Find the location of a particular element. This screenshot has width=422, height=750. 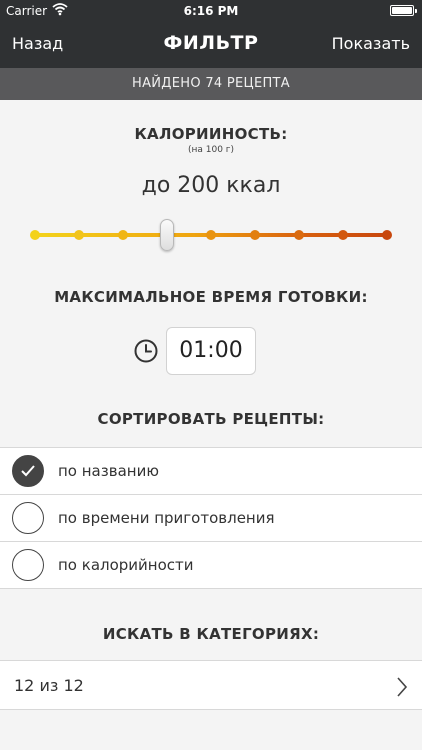

sort-option-by-time: по времени приготовления is located at coordinates (211, 518).